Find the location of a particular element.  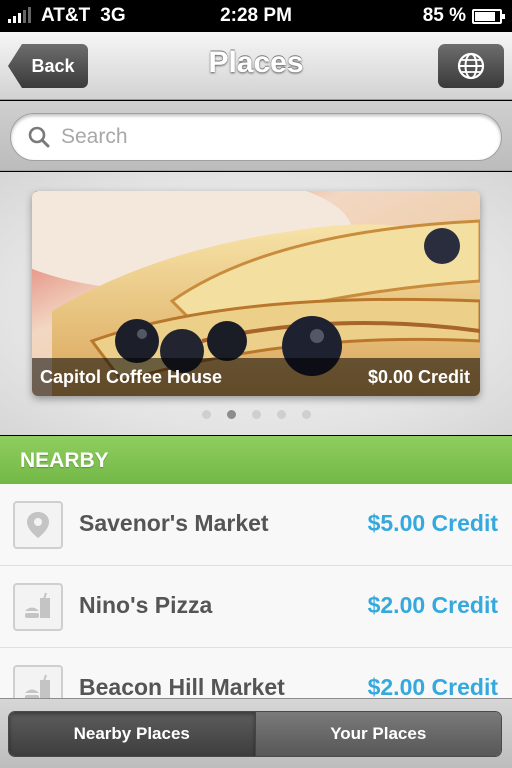

featured-place-credit: $0.00 Credit is located at coordinates (418, 377).